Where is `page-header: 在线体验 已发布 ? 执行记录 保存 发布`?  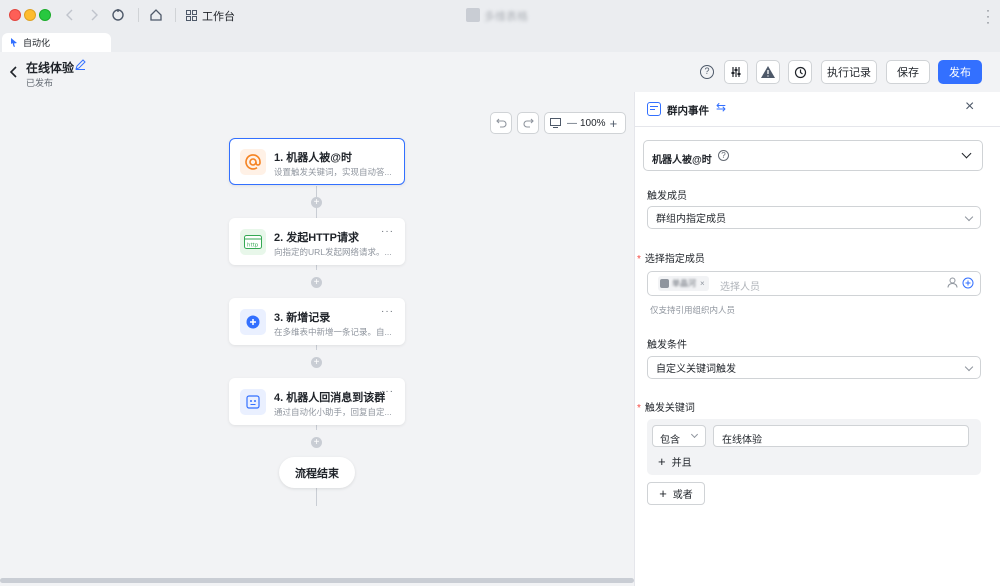 page-header: 在线体验 已发布 ? 执行记录 保存 发布 is located at coordinates (500, 73).